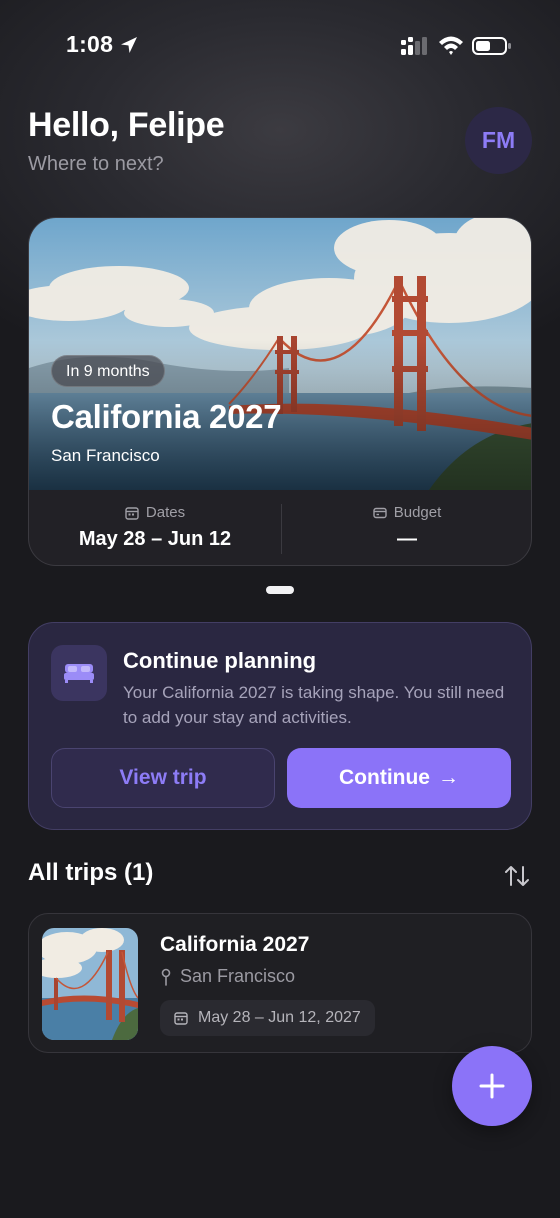 This screenshot has width=560, height=1218. What do you see at coordinates (279, 1017) in the screenshot?
I see `trip-dates: May 28 – Jun 12, 2027` at bounding box center [279, 1017].